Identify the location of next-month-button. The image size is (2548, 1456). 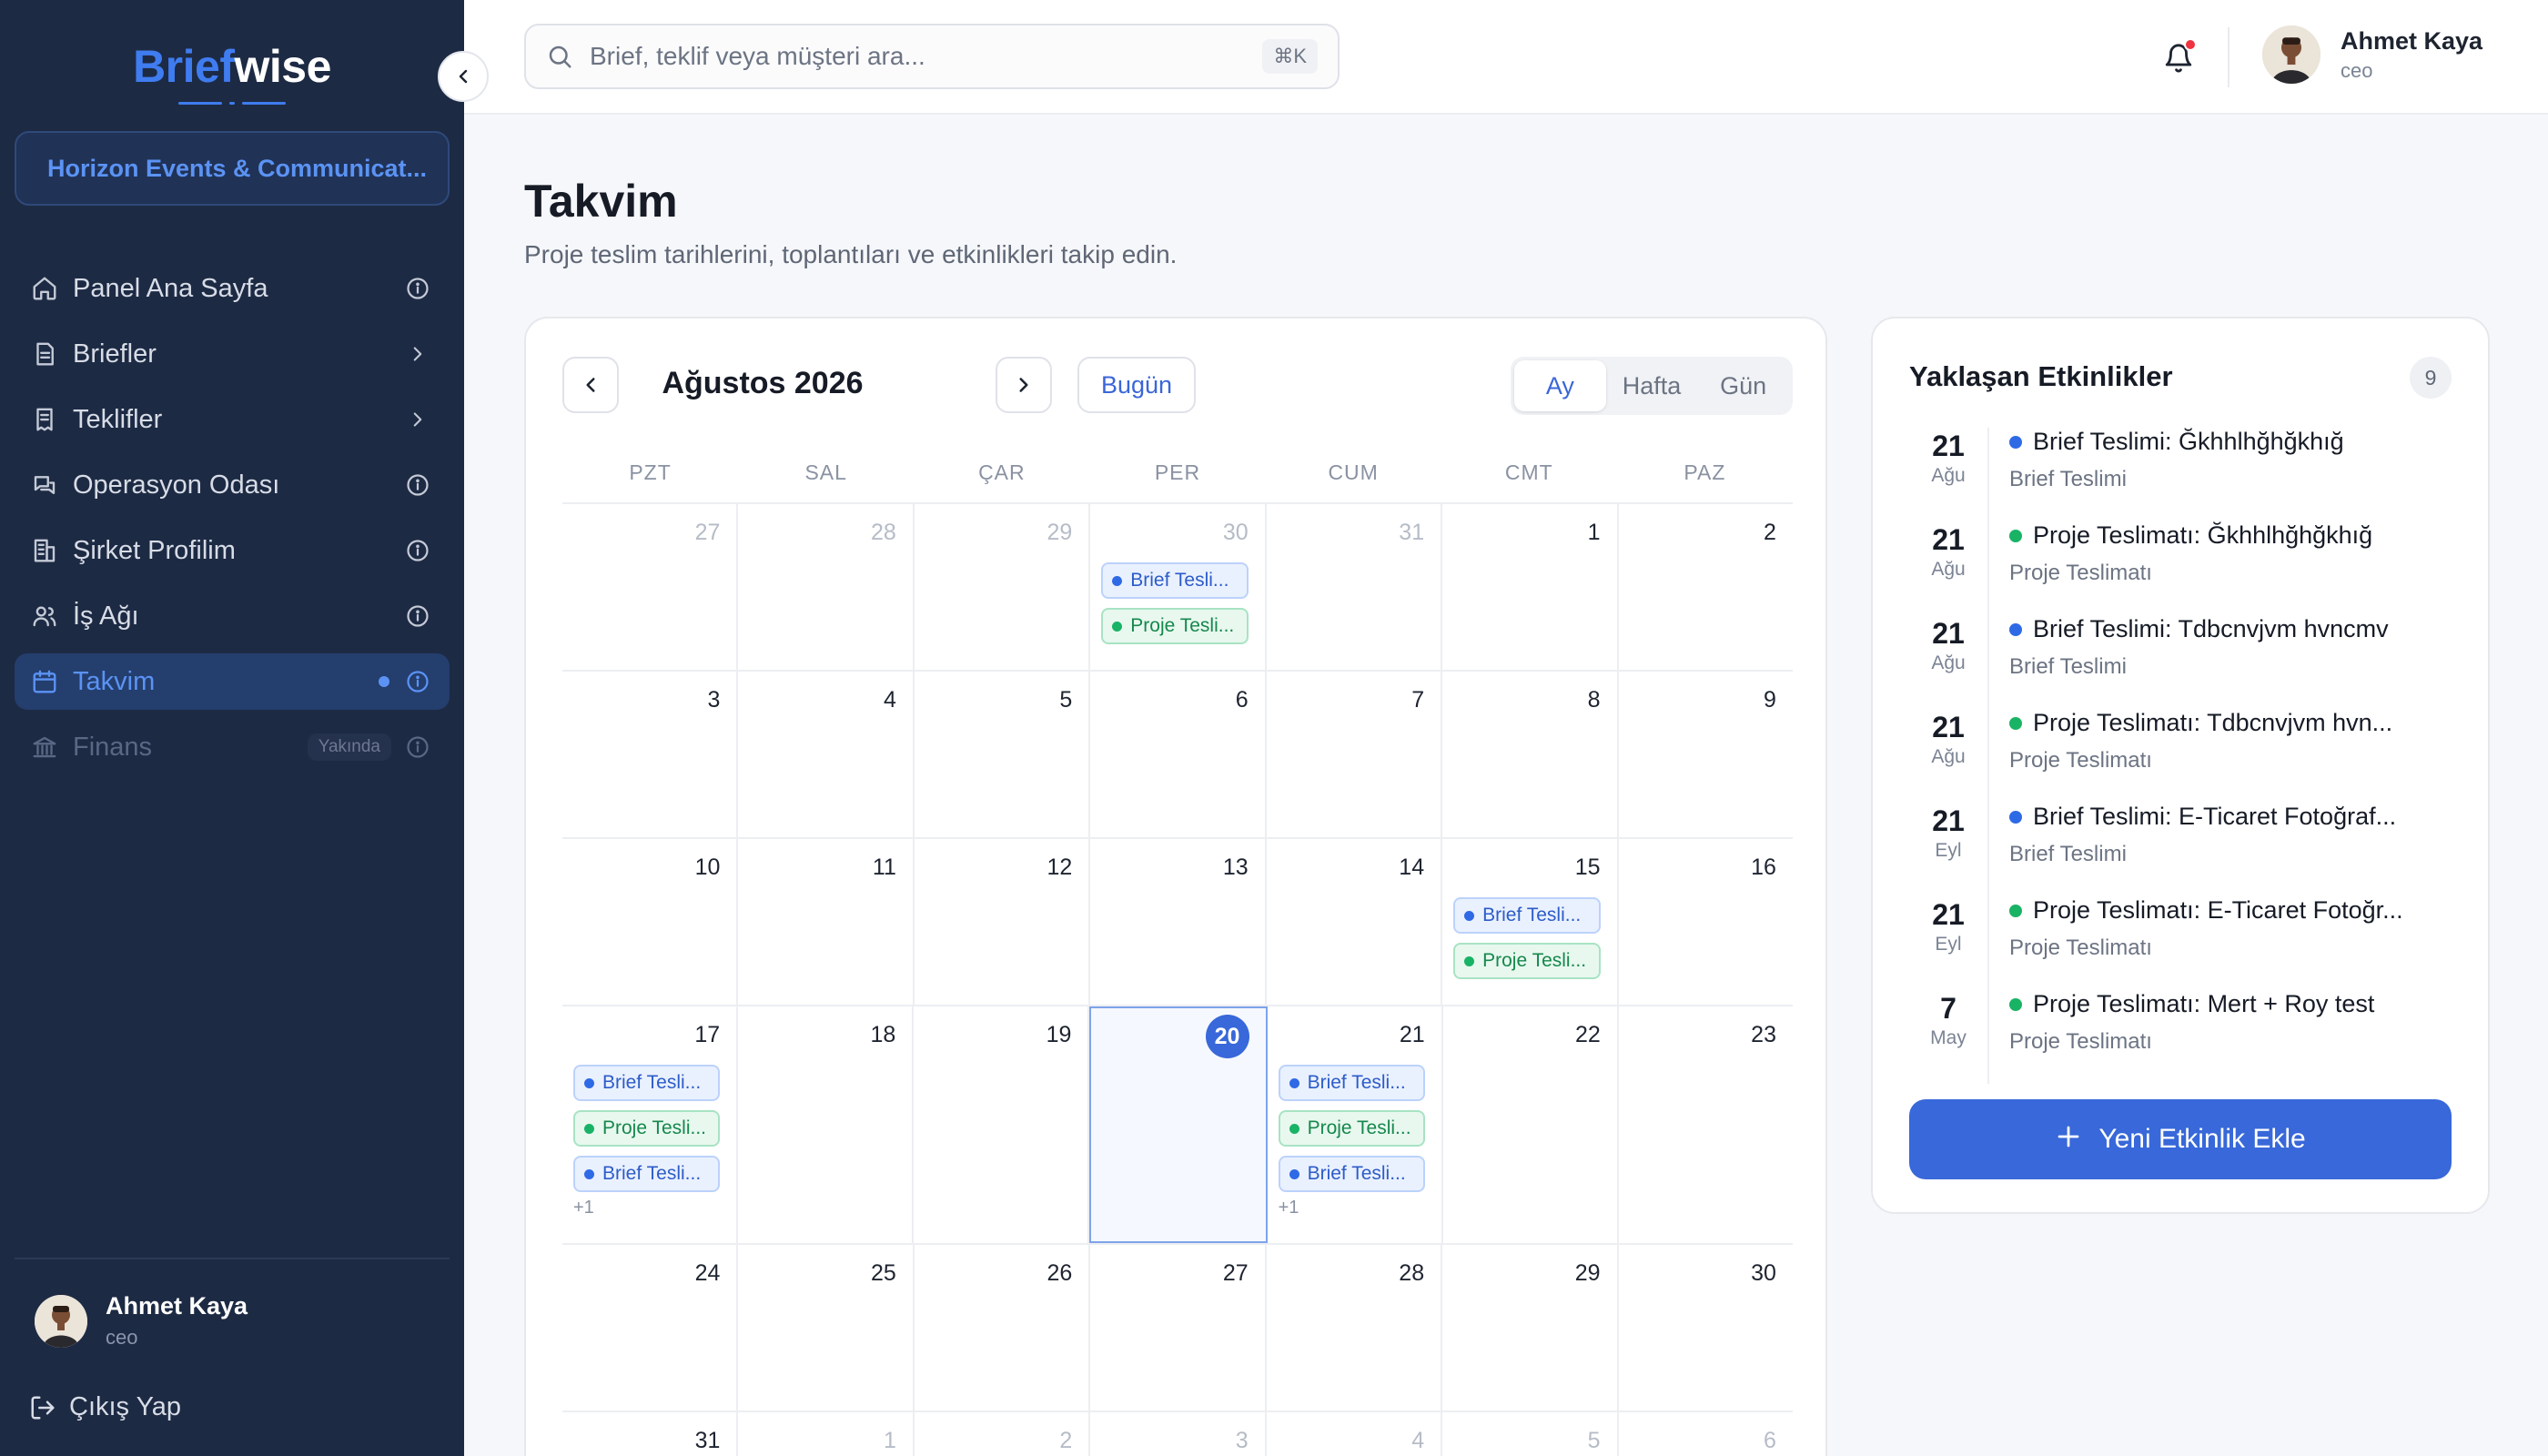
(1024, 385).